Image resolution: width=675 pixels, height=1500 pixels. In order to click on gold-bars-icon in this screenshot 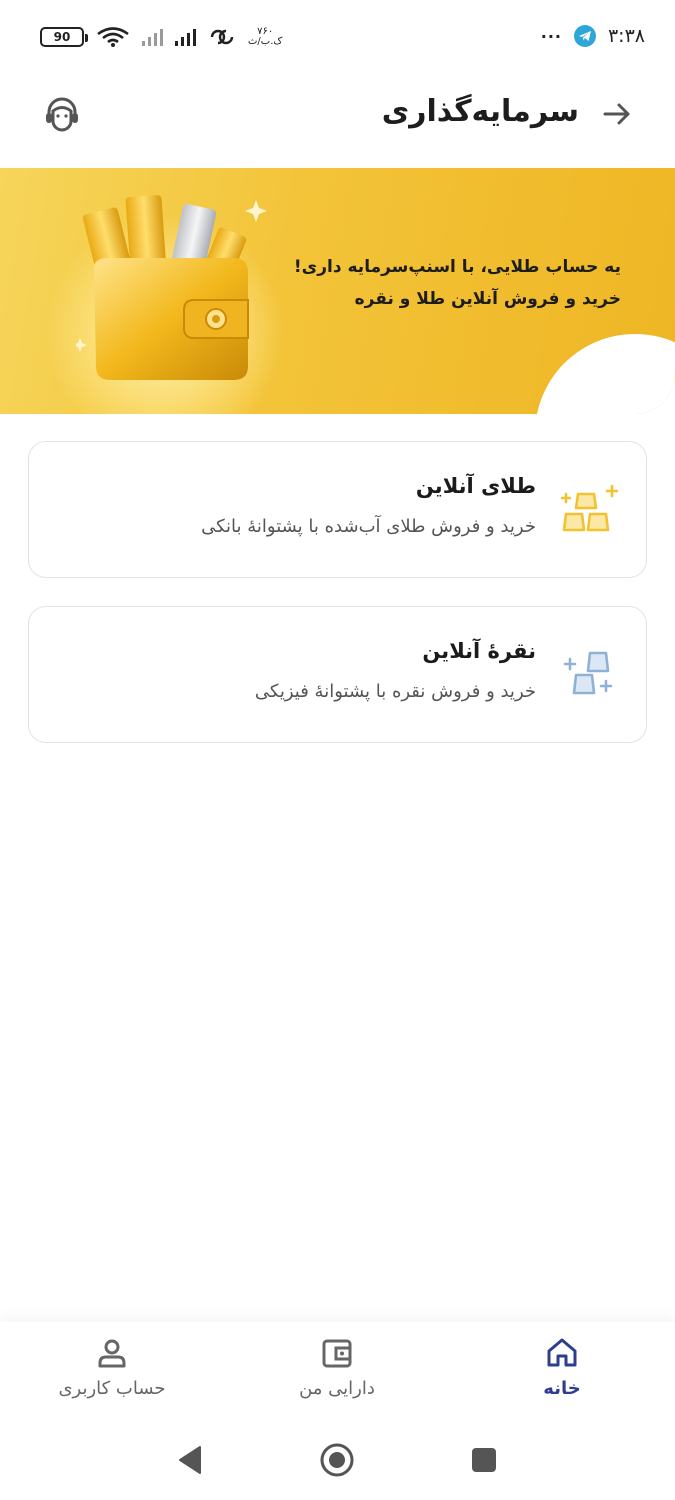, I will do `click(589, 508)`.